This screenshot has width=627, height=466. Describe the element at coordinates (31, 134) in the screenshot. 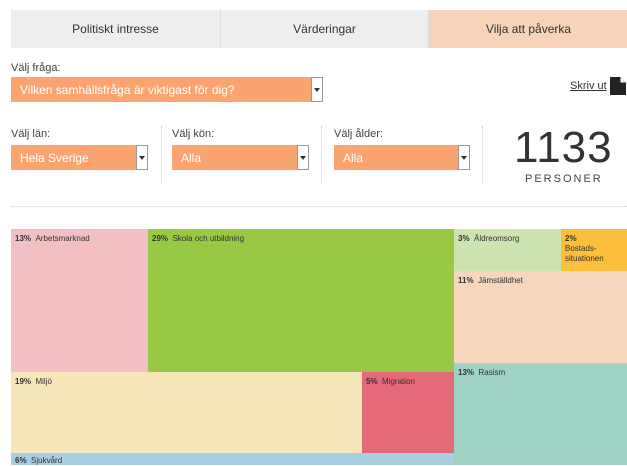

I see `county-label: Välj län:` at that location.